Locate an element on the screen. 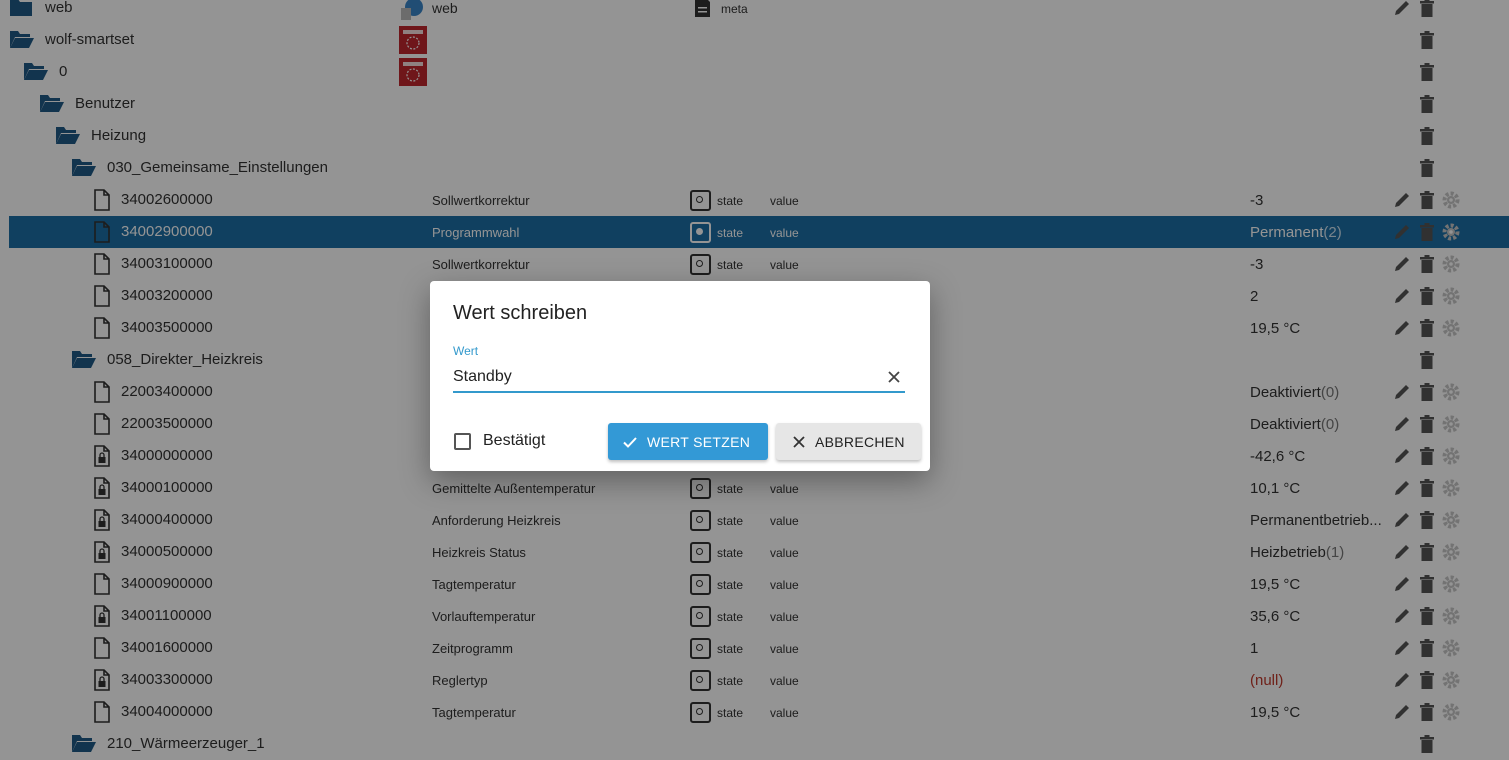 The image size is (1509, 760). set-value-button: WERT SETZEN is located at coordinates (688, 441).